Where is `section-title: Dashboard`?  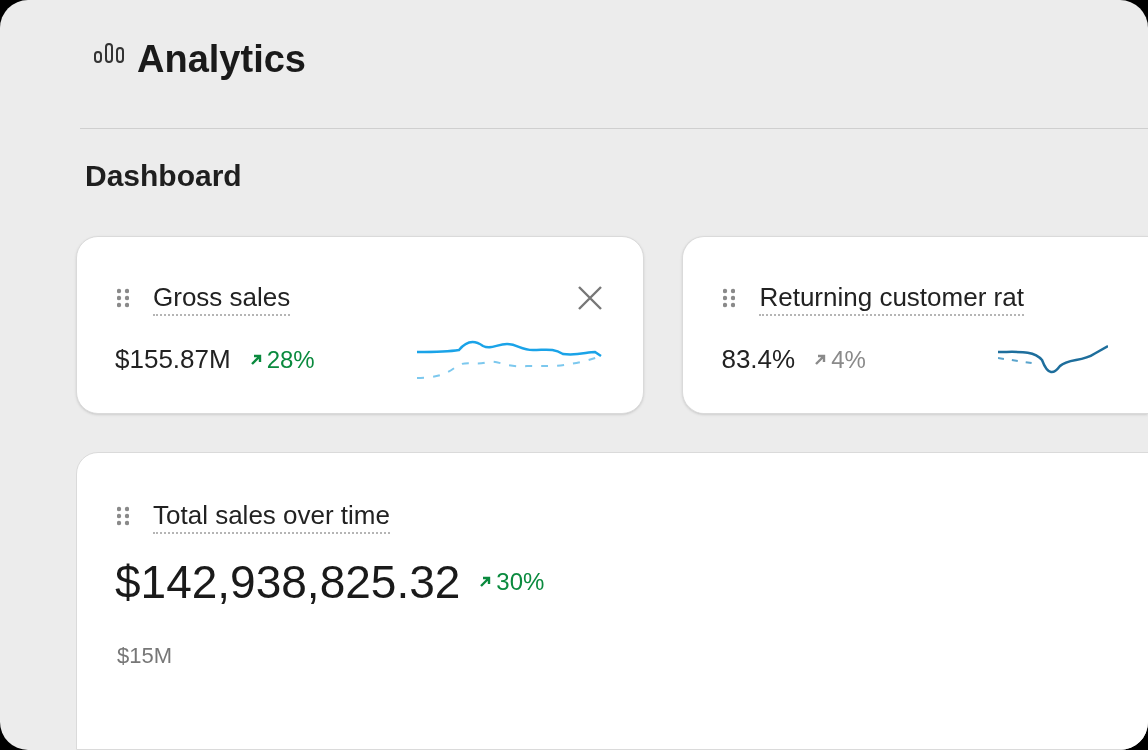 section-title: Dashboard is located at coordinates (164, 176).